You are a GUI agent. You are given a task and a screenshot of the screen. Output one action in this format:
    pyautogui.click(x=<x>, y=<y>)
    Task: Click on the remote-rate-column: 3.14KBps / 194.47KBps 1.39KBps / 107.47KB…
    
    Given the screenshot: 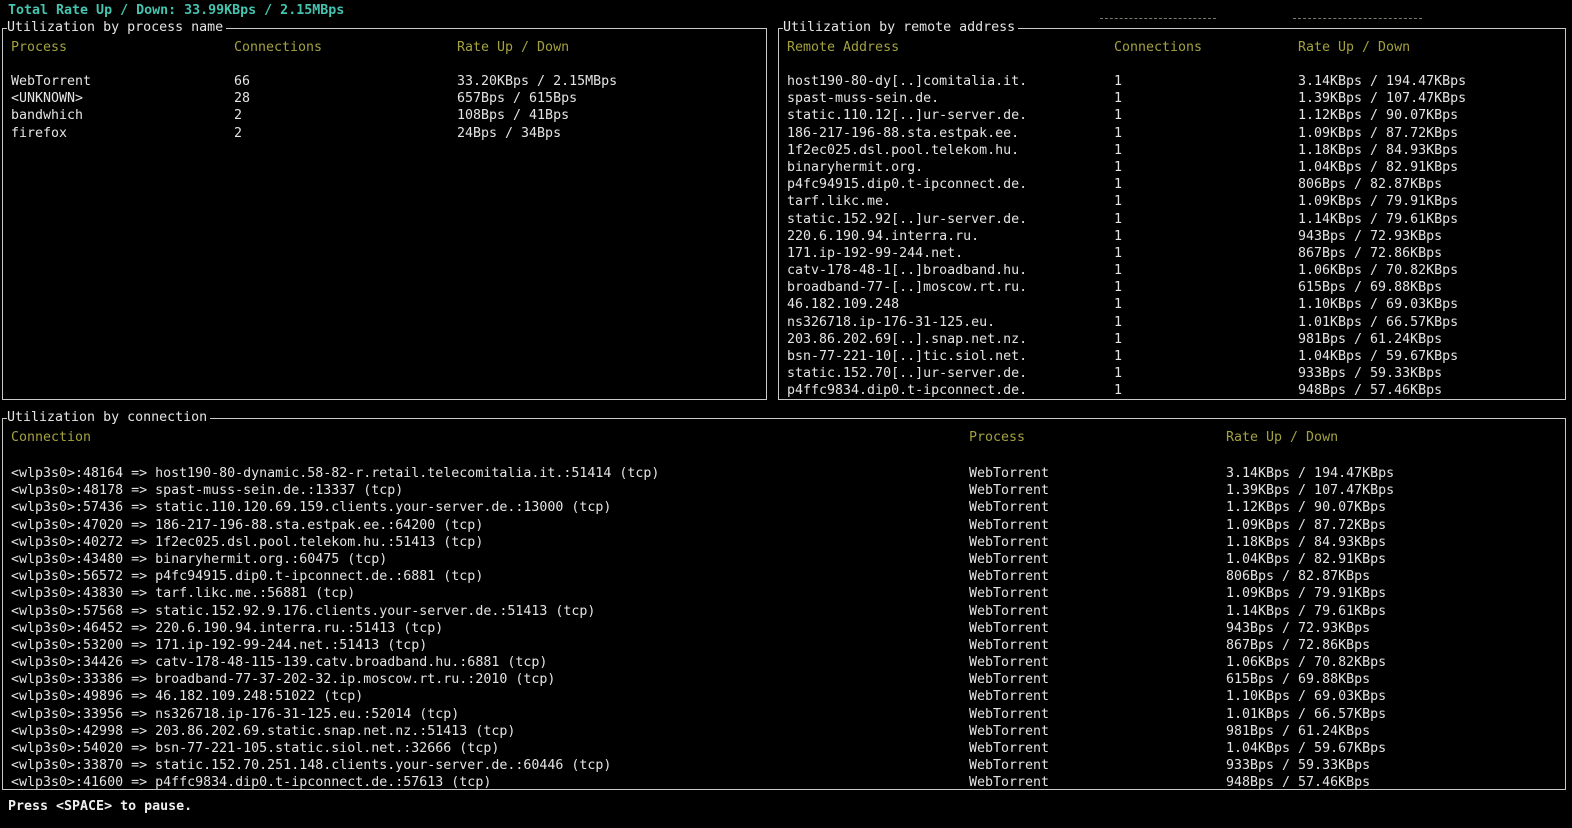 What is the action you would take?
    pyautogui.click(x=1382, y=236)
    